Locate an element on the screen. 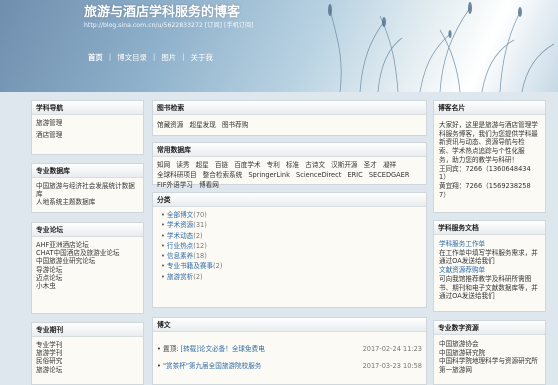 This screenshot has height=385, width=558. journals-panel: 专业期刊 专业学刊 旅游学刊 民俗研究 旅游论坛 is located at coordinates (87, 353).